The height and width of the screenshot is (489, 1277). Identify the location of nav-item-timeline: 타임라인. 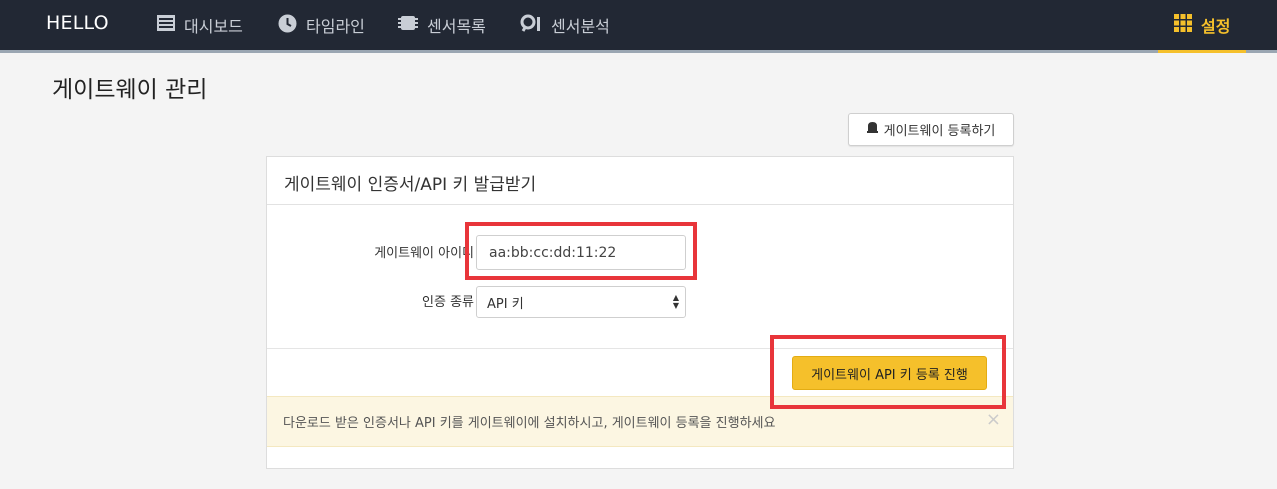
(321, 25).